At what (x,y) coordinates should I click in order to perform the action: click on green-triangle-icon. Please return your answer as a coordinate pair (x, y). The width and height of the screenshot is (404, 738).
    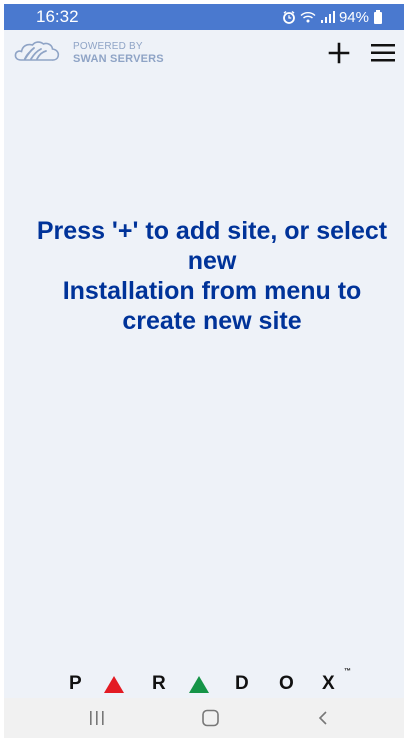
    Looking at the image, I should click on (199, 684).